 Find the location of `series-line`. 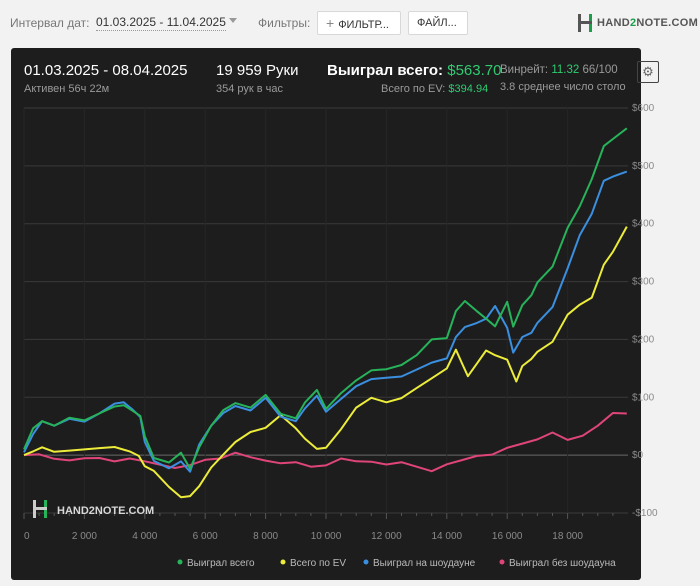

series-line is located at coordinates (325, 442).